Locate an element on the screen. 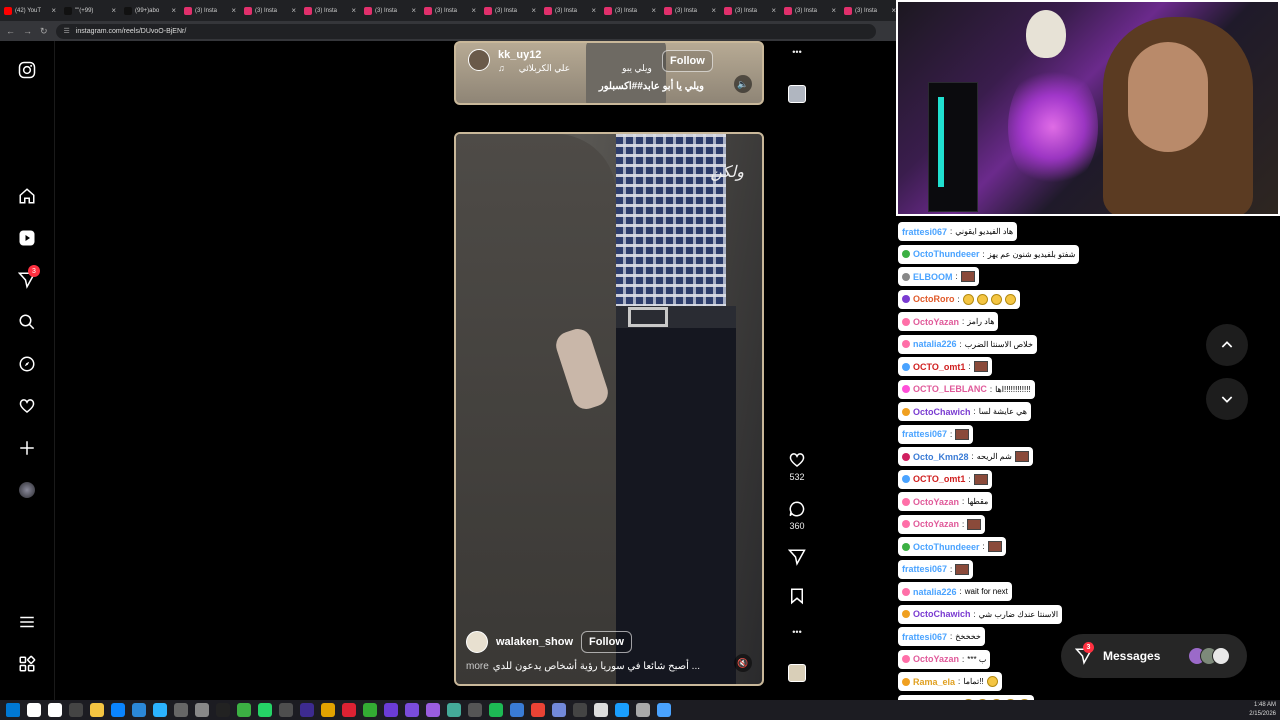  reload-icon: ↻ is located at coordinates (44, 31).